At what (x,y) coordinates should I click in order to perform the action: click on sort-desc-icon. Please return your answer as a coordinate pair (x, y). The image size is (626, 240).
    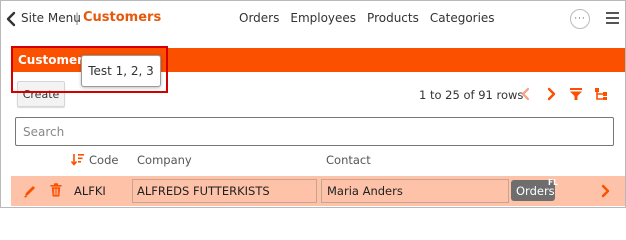
    Looking at the image, I should click on (78, 159).